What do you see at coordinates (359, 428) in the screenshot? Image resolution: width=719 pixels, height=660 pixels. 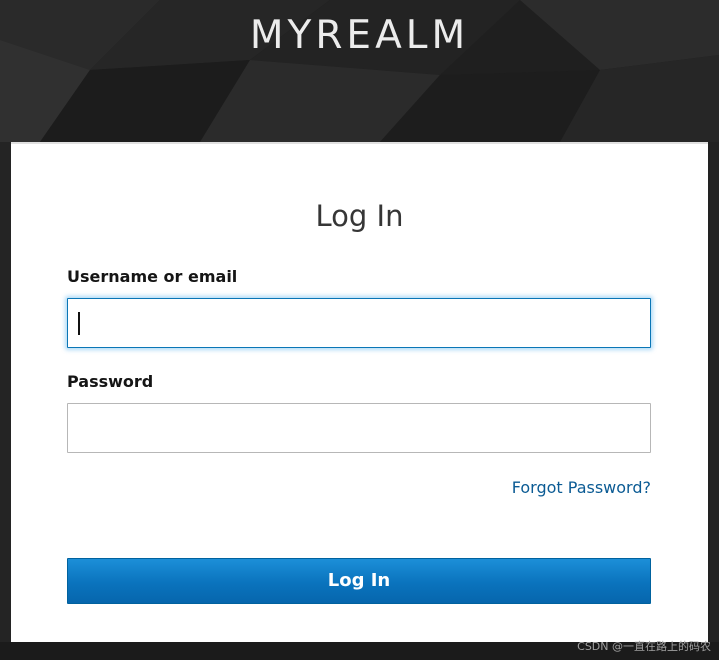 I see `password-input` at bounding box center [359, 428].